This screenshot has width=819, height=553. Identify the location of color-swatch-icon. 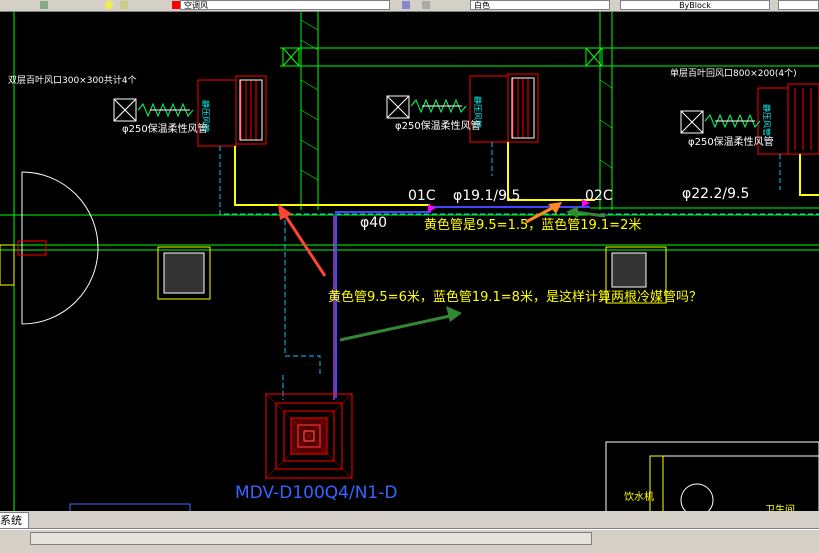
(176, 5).